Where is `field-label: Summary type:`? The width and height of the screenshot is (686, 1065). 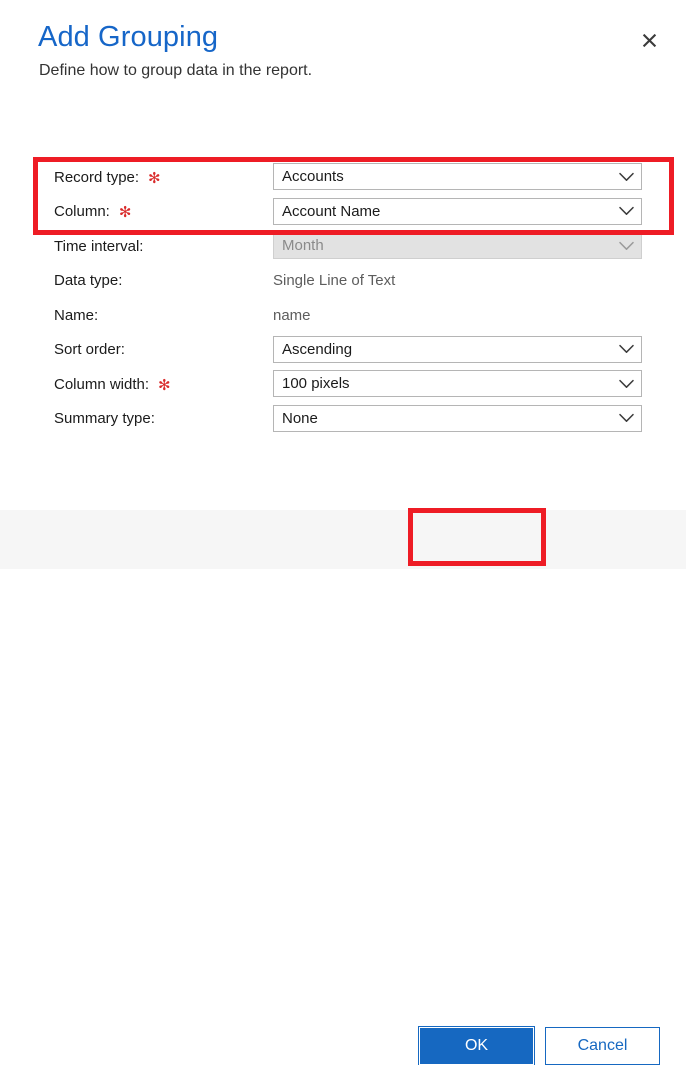 field-label: Summary type: is located at coordinates (104, 419).